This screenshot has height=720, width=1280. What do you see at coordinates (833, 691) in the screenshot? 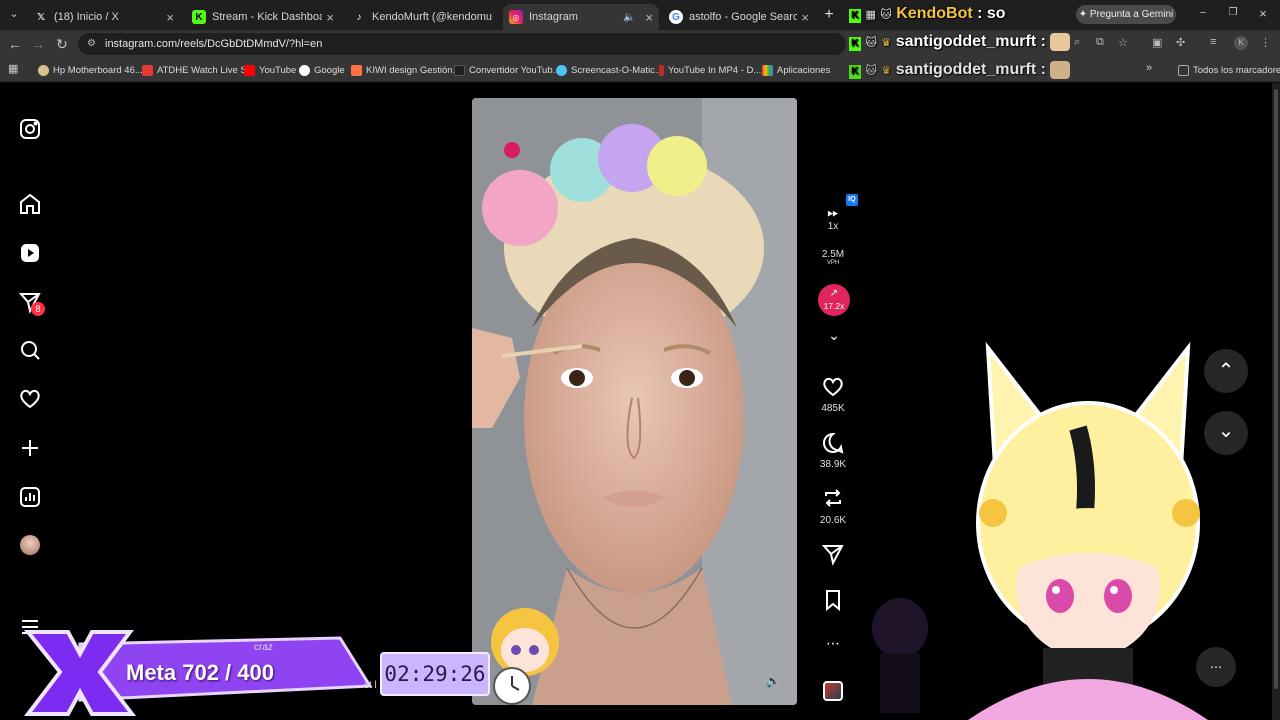
I see `audio-thumbnail` at bounding box center [833, 691].